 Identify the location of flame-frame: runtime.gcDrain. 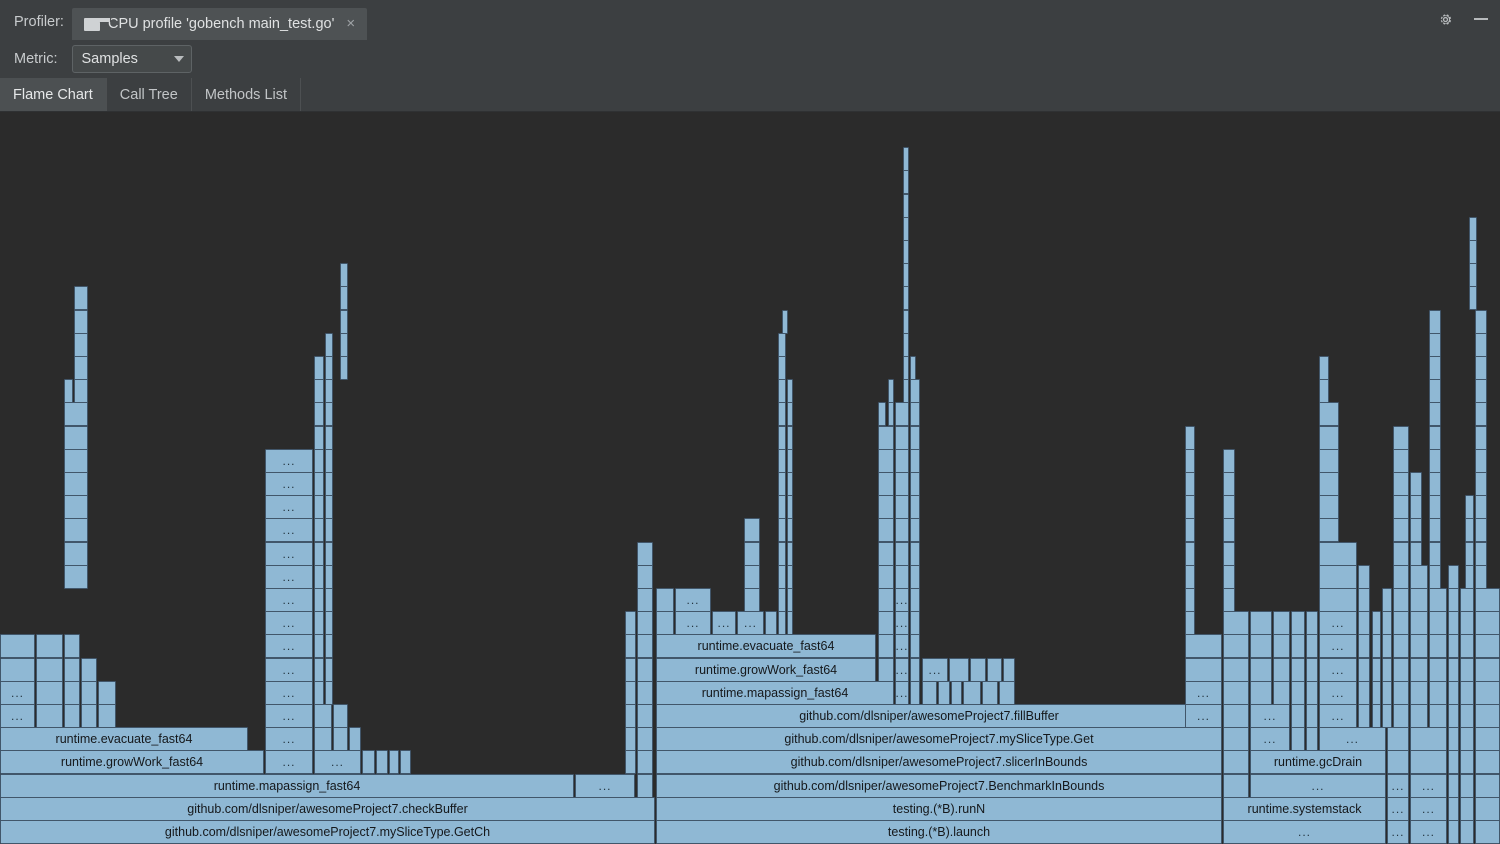
(1318, 762).